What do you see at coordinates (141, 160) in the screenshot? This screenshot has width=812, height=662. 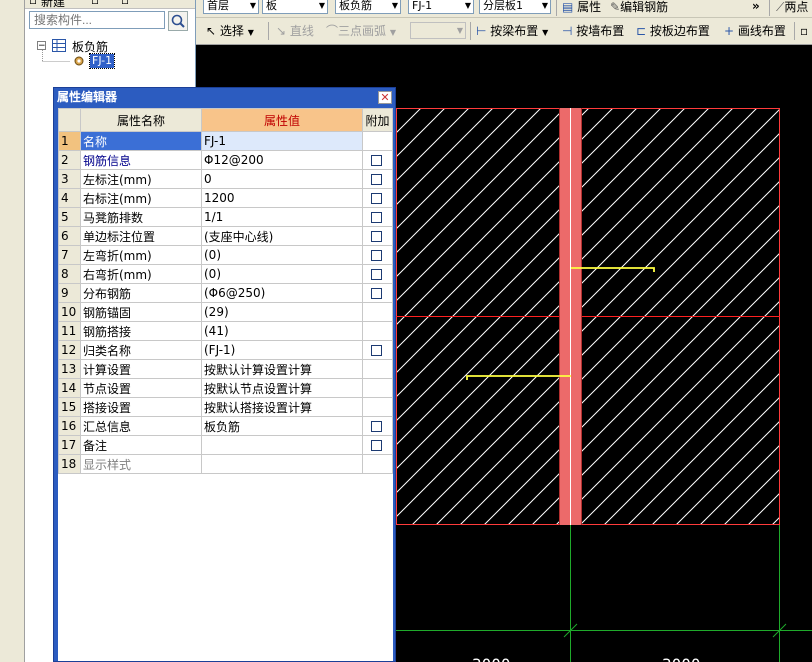 I see `property-name: 钢筋信息` at bounding box center [141, 160].